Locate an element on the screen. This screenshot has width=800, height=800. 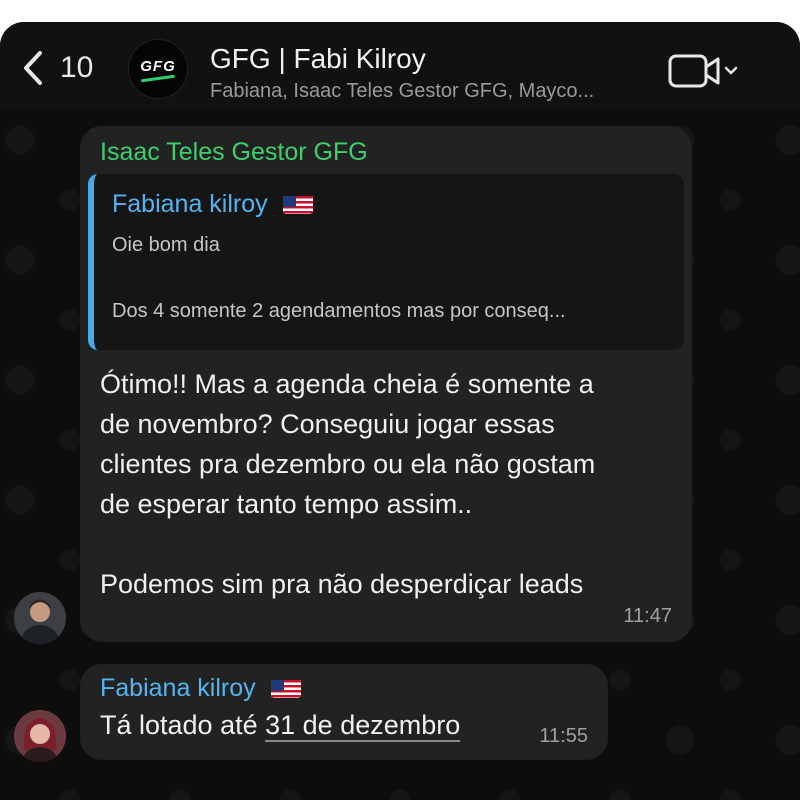
video-call-button is located at coordinates (706, 72).